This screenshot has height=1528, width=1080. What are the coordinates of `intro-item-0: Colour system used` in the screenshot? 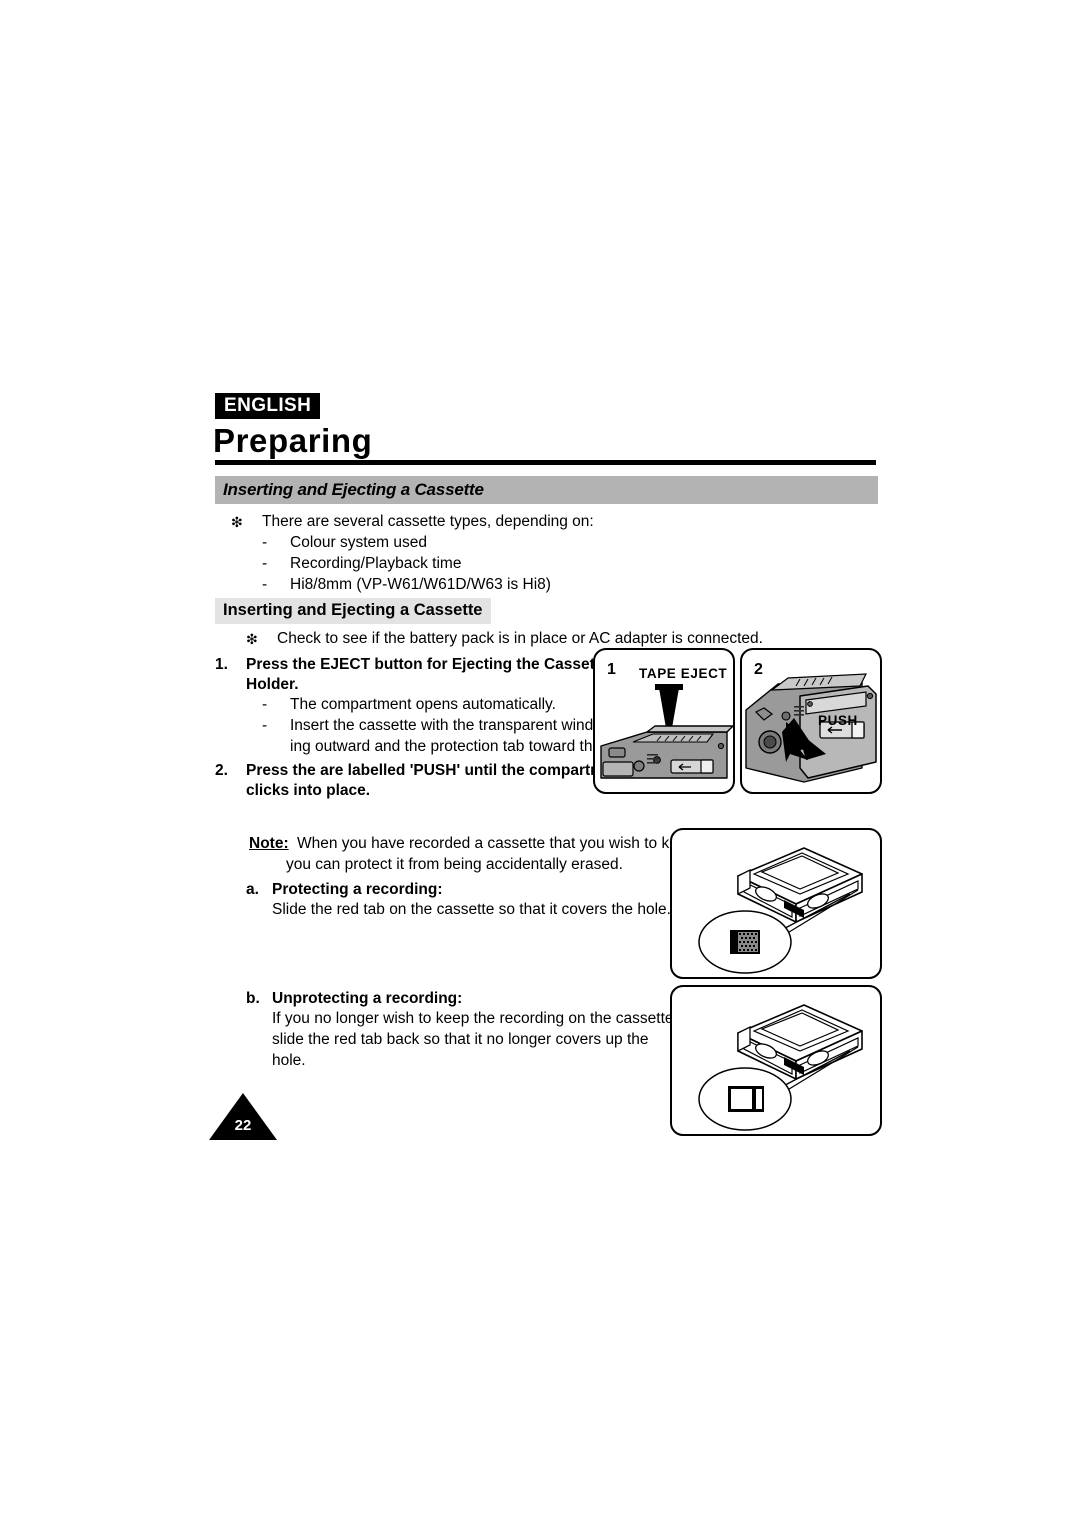 It's located at (358, 542).